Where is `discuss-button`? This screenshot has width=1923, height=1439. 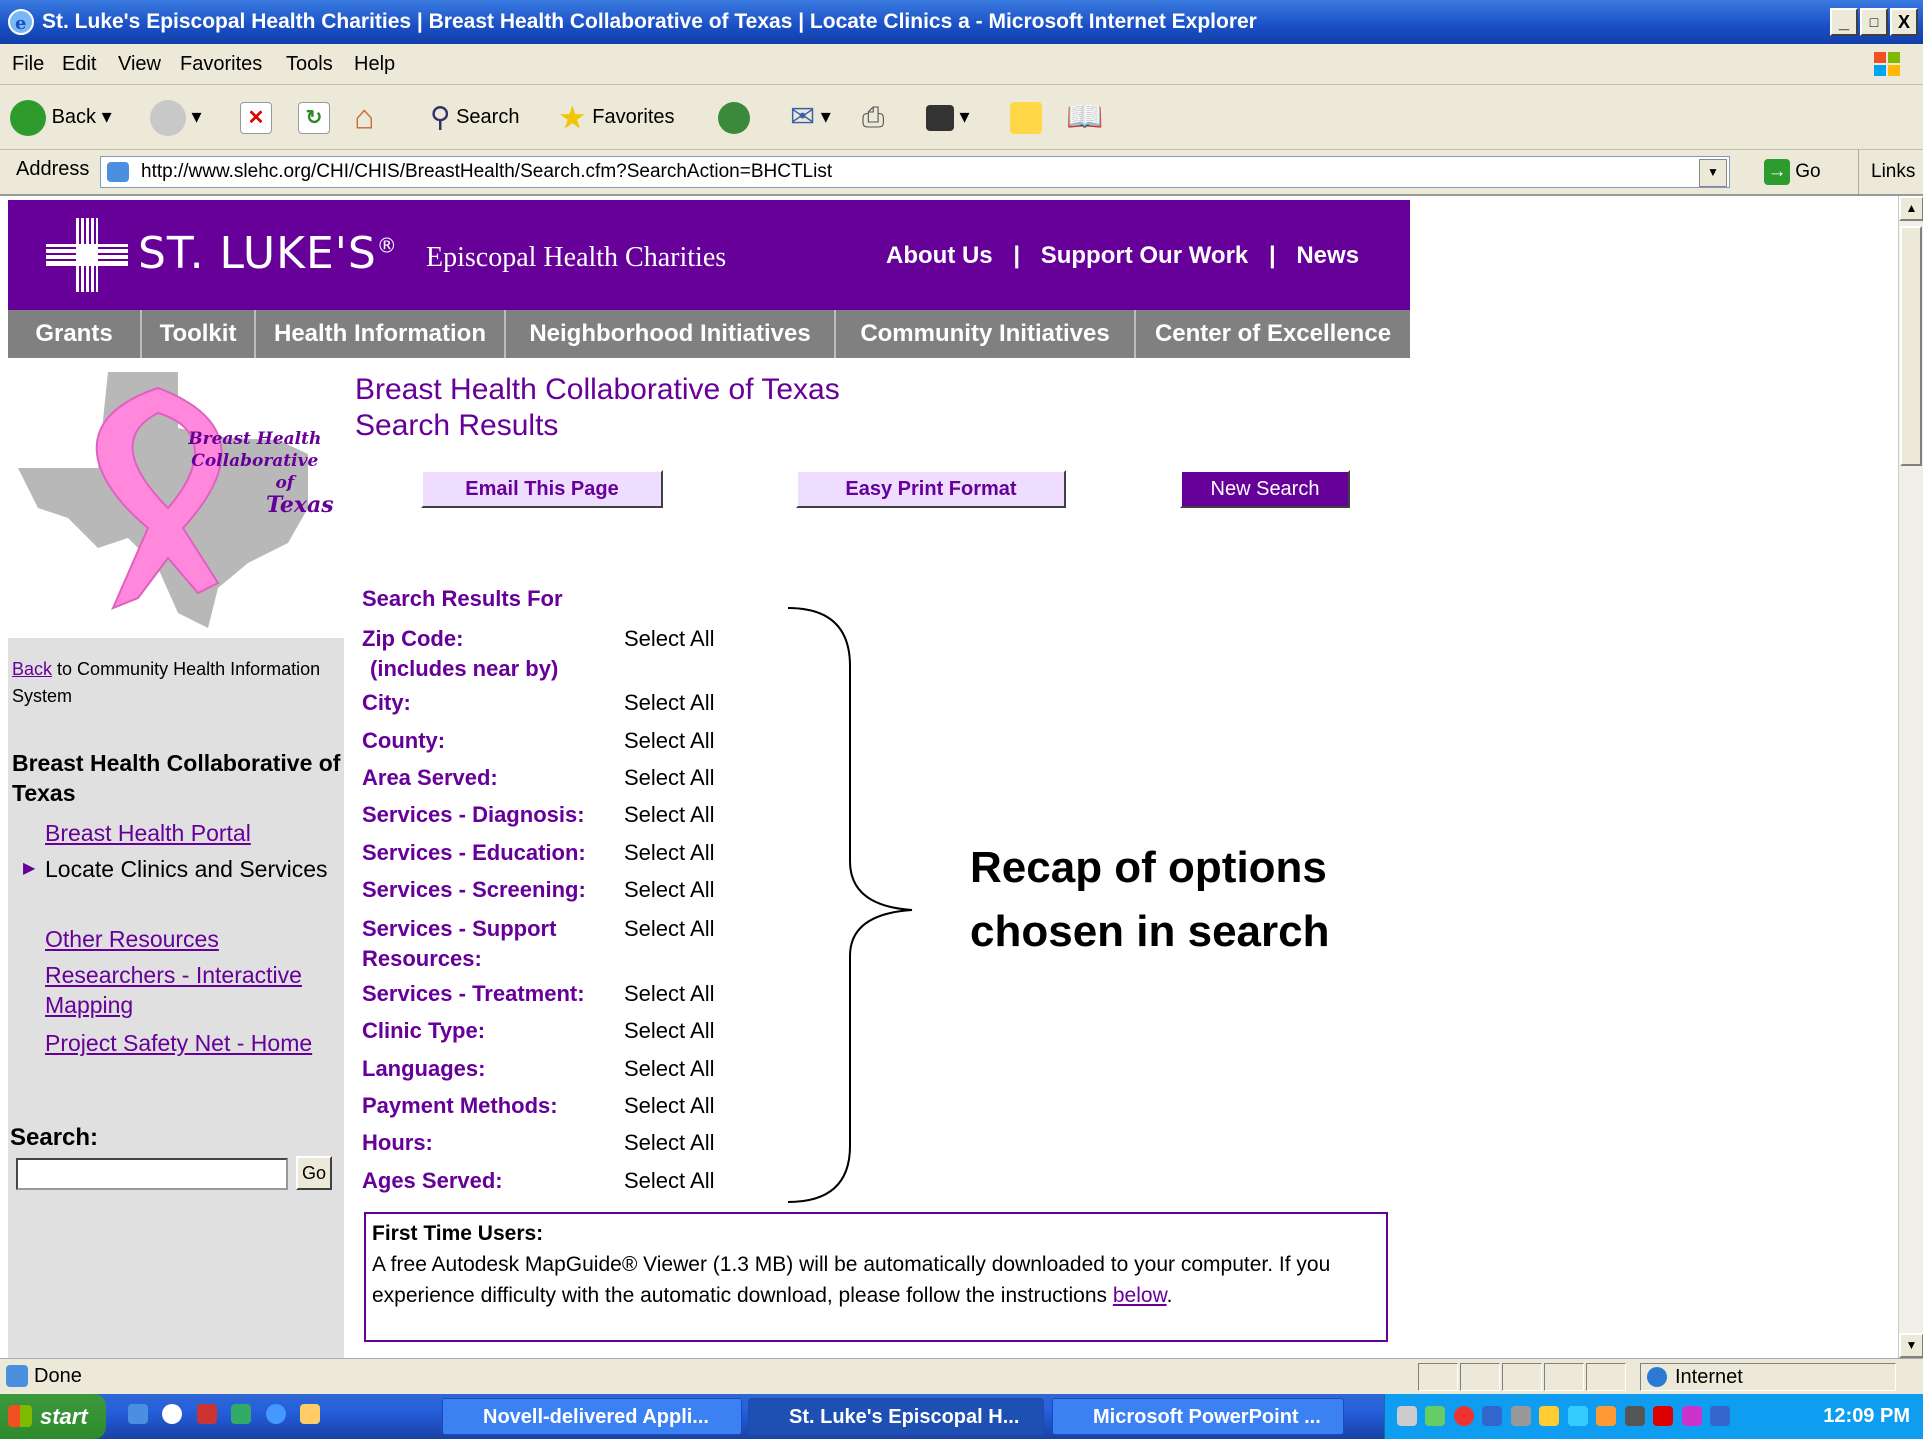 discuss-button is located at coordinates (1026, 117).